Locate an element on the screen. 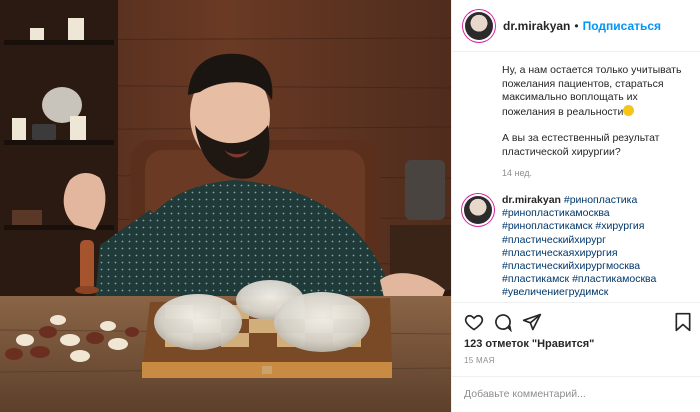 The image size is (700, 412). avatar is located at coordinates (479, 25).